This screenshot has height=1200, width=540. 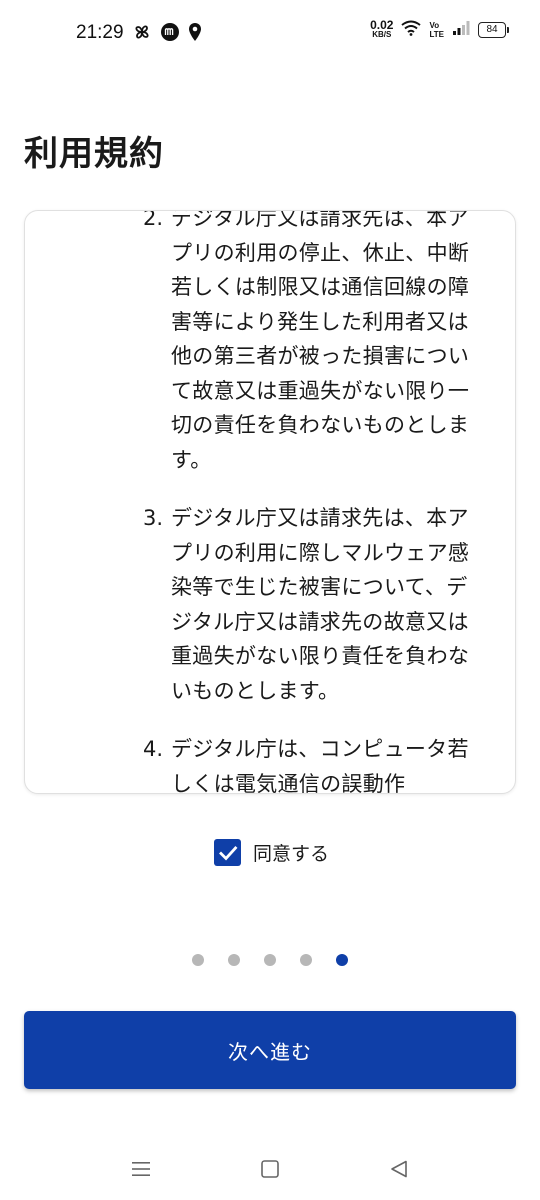 What do you see at coordinates (270, 35) in the screenshot?
I see `status-bar: 21:29 0.02 KB/S Vo LTE 84` at bounding box center [270, 35].